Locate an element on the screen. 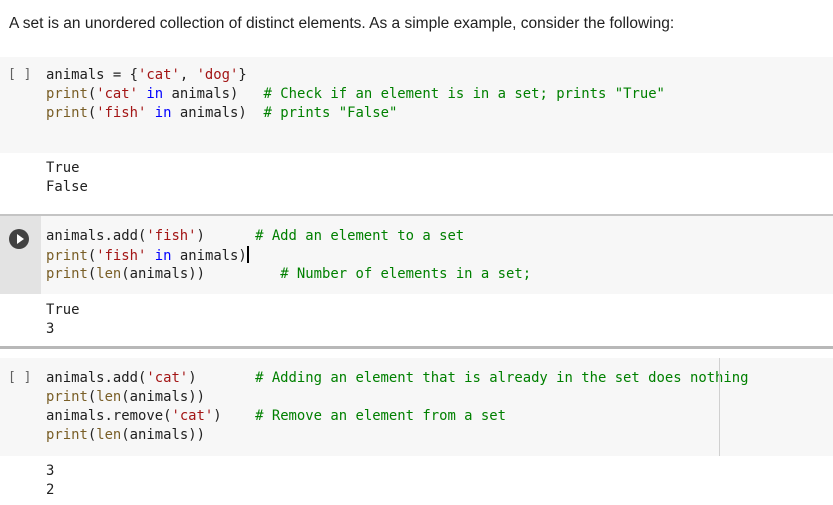 This screenshot has height=505, width=833. run-cell-icon is located at coordinates (19, 239).